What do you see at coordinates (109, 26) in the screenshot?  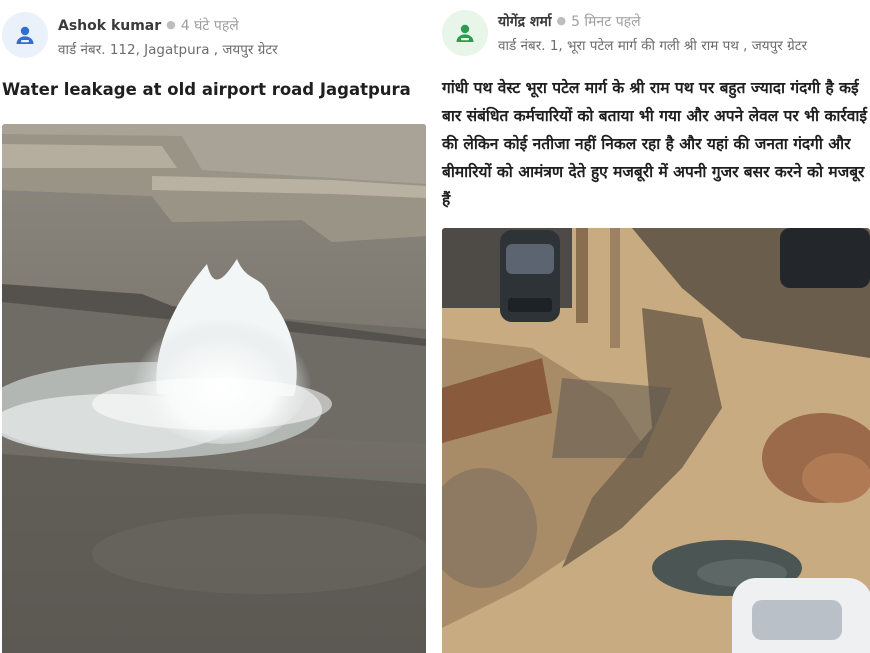 I see `author-name: Ashok kumar` at bounding box center [109, 26].